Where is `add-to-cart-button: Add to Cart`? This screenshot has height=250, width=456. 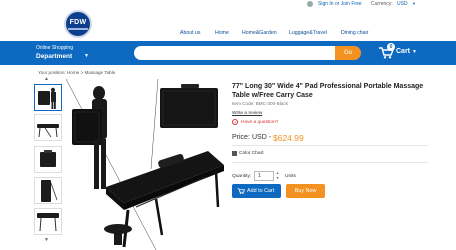 add-to-cart-button: Add to Cart is located at coordinates (256, 191).